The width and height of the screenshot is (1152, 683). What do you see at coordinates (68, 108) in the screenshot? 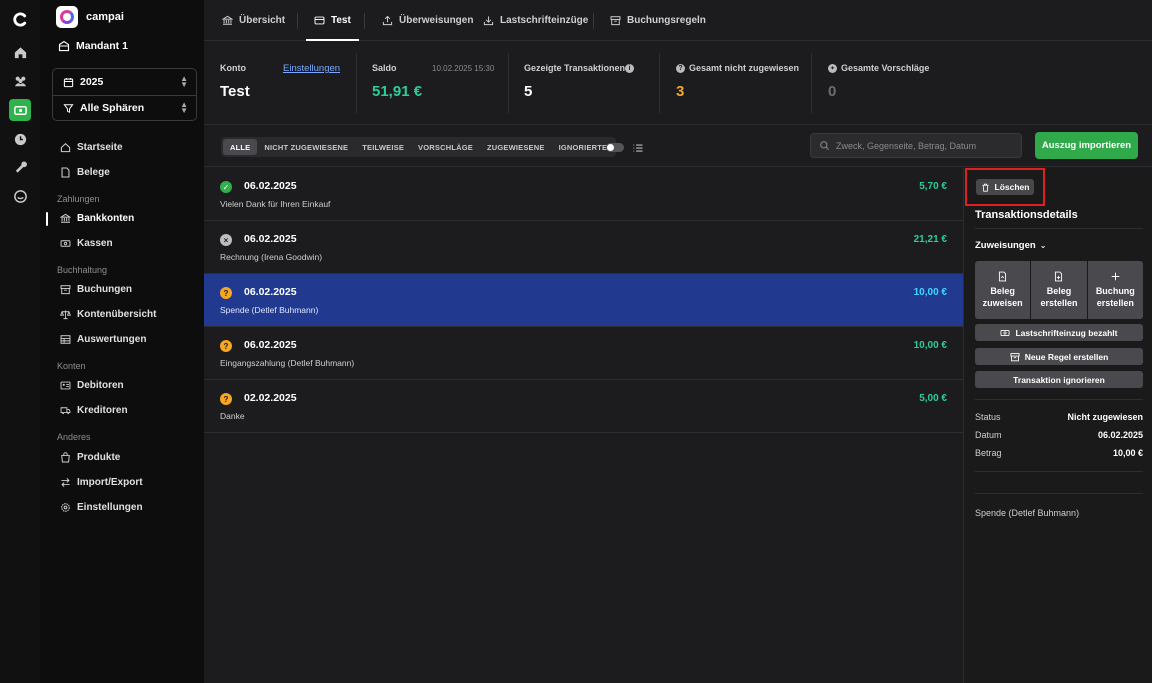
I see `filter-icon` at bounding box center [68, 108].